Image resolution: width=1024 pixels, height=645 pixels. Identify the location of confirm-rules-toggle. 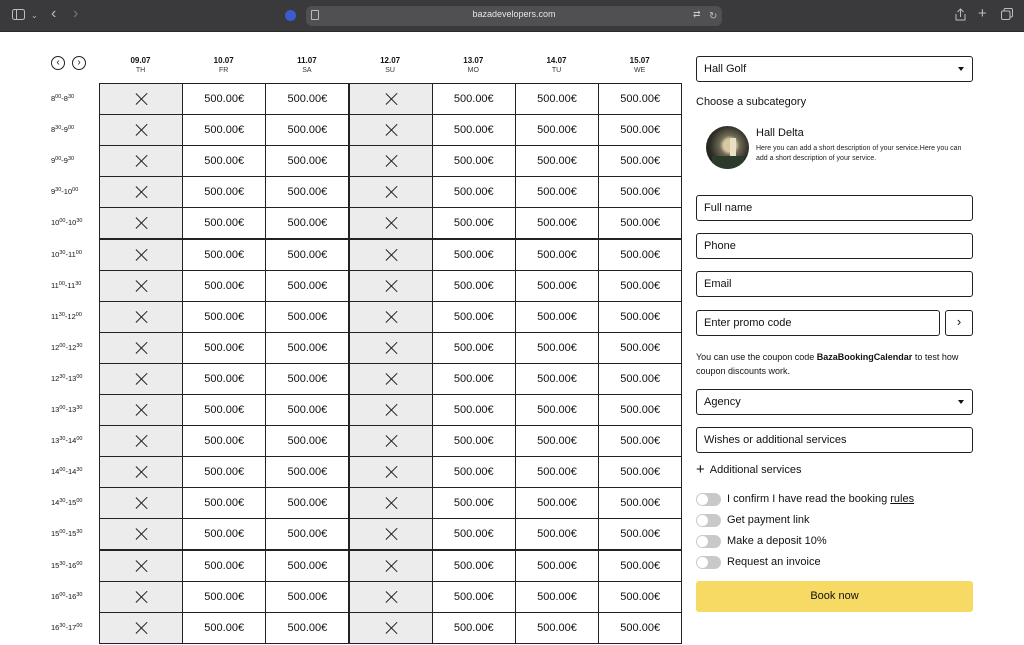
(708, 499).